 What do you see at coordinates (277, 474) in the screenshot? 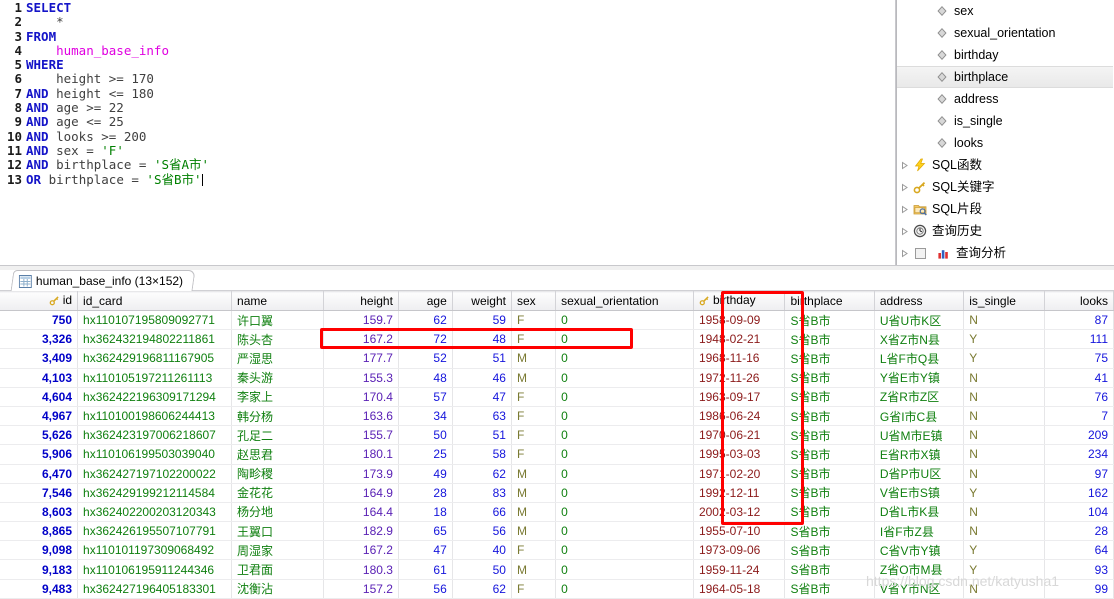
I see `cell-name: 陶畛稷` at bounding box center [277, 474].